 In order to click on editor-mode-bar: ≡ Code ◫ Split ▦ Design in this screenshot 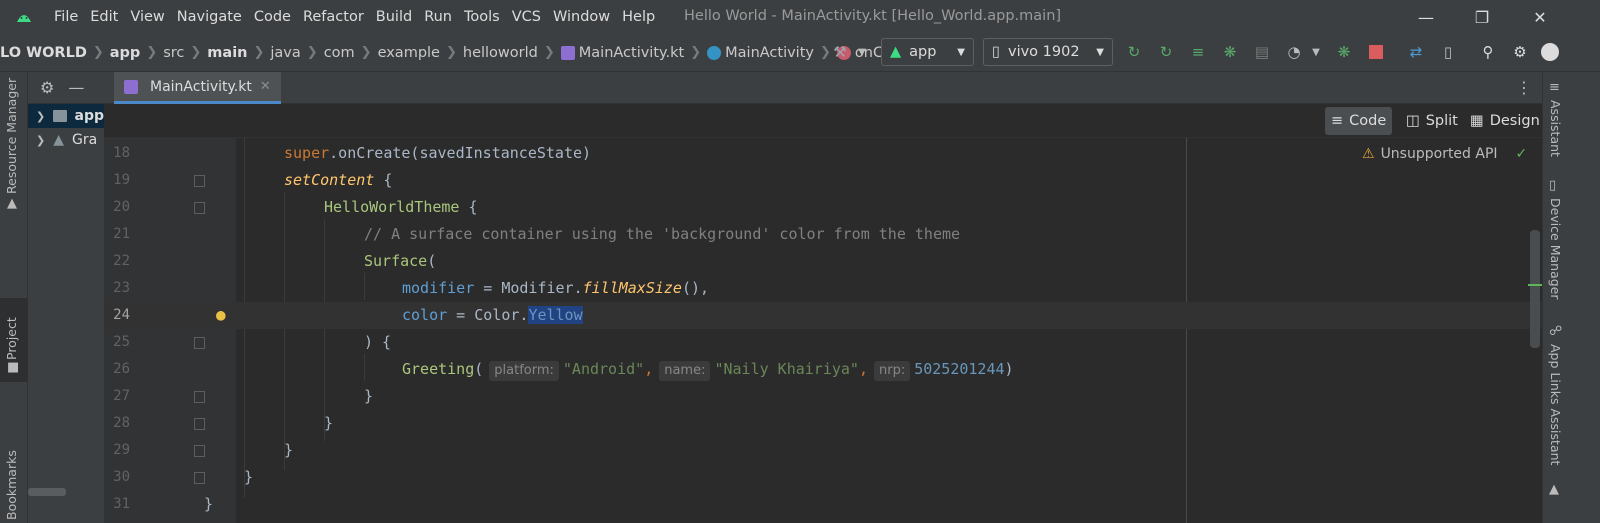, I will do `click(823, 121)`.